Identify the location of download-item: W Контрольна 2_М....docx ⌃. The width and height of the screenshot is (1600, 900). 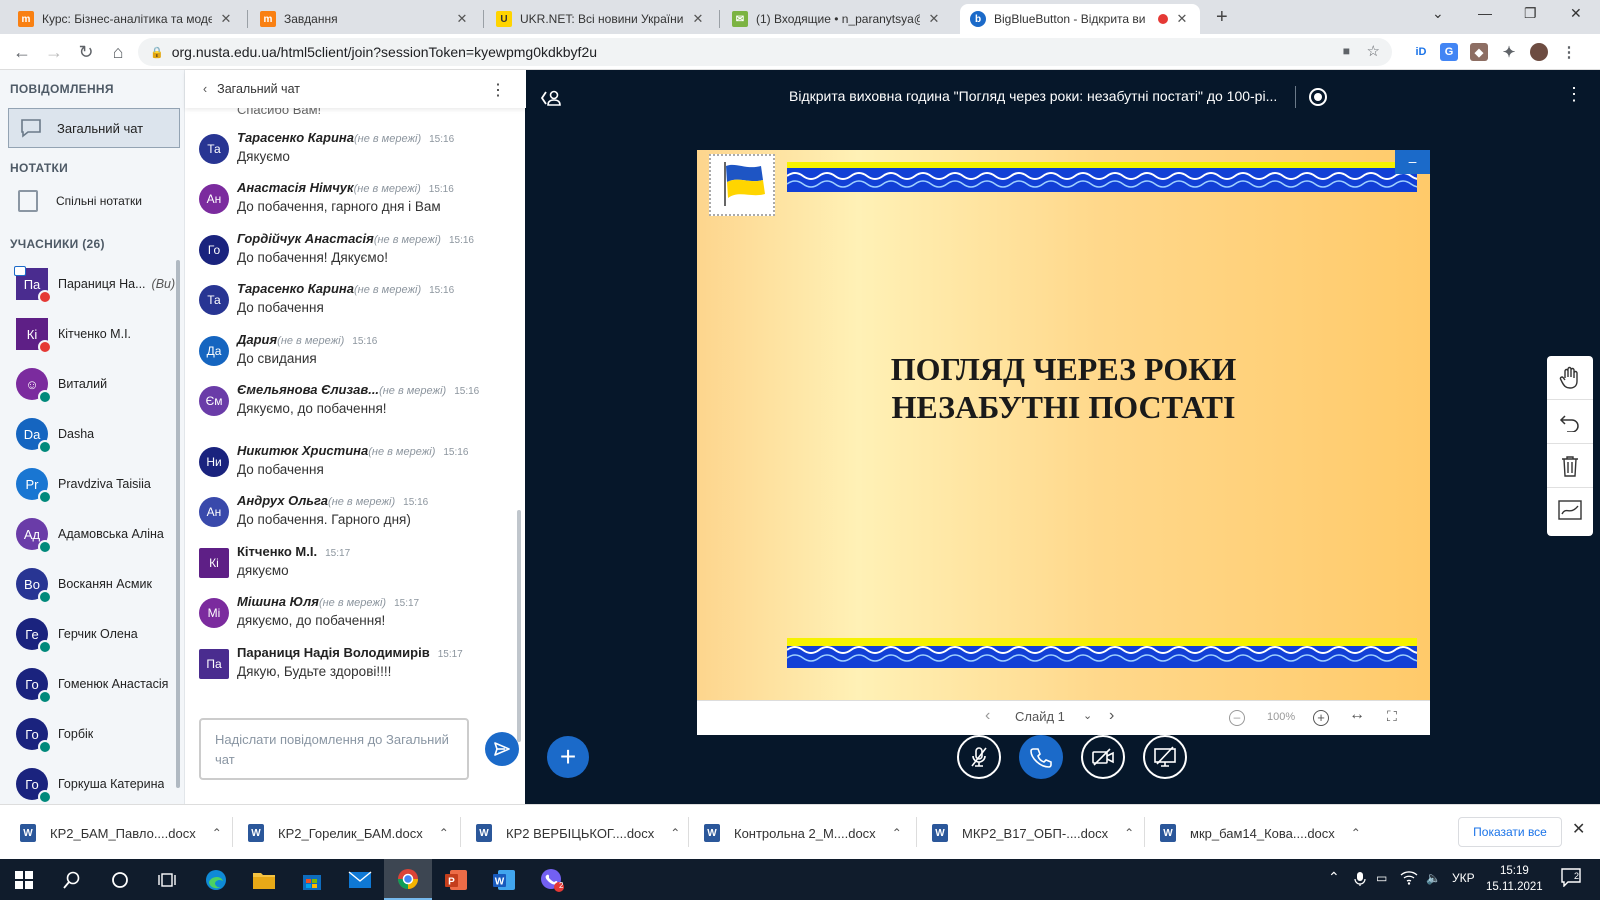
(803, 833).